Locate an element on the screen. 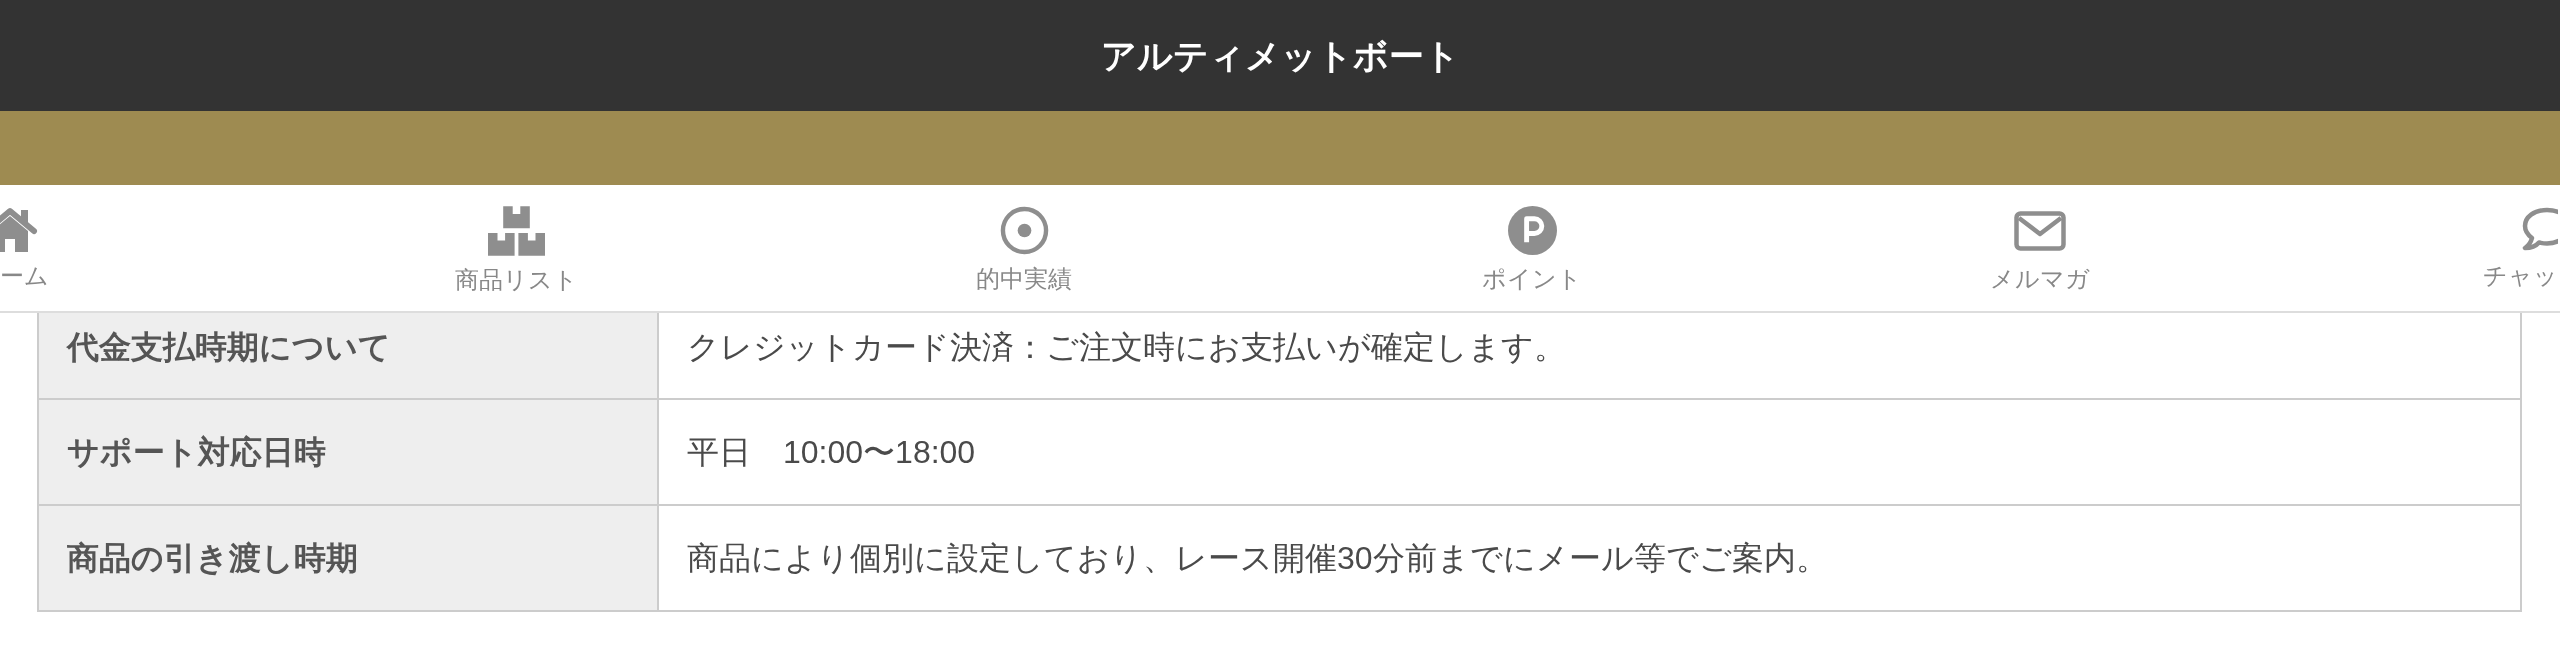  site-title: アルティメットボート is located at coordinates (1280, 55).